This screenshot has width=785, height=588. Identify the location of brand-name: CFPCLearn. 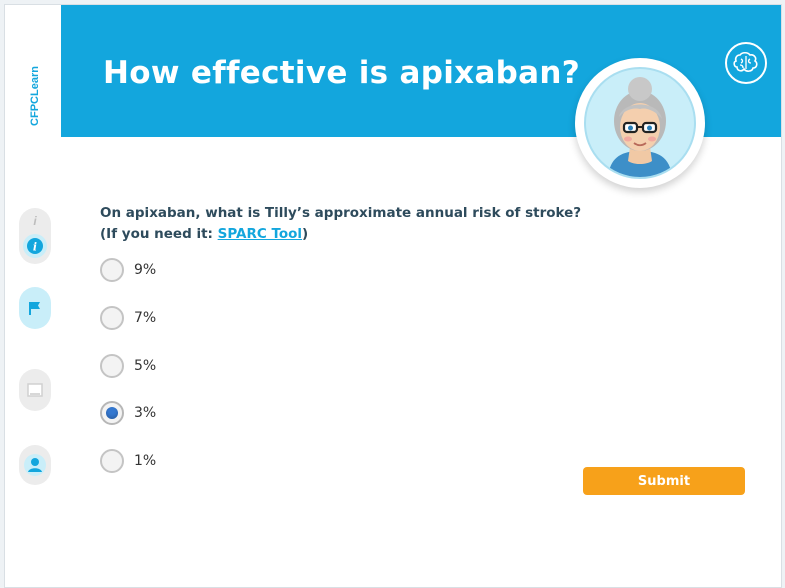
(35, 96).